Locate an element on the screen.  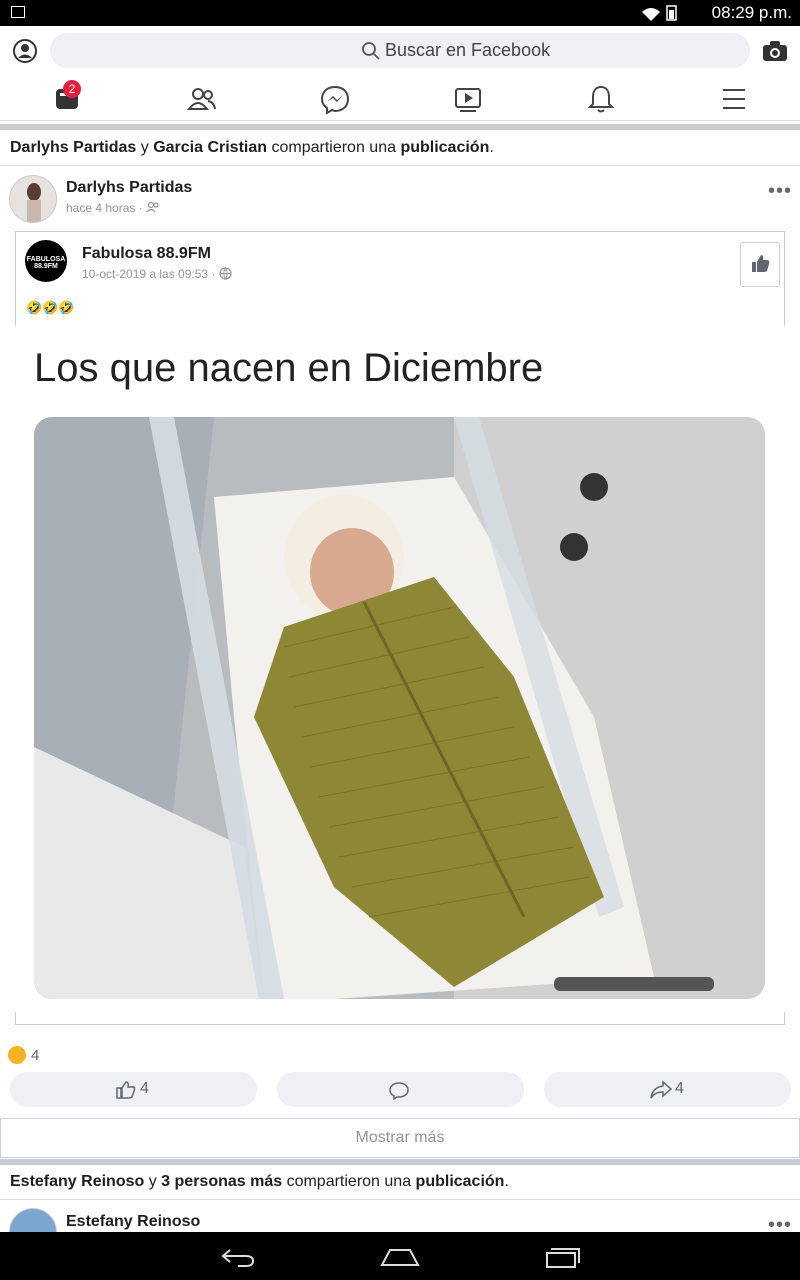
clock: 08:29 p.m. is located at coordinates (751, 12).